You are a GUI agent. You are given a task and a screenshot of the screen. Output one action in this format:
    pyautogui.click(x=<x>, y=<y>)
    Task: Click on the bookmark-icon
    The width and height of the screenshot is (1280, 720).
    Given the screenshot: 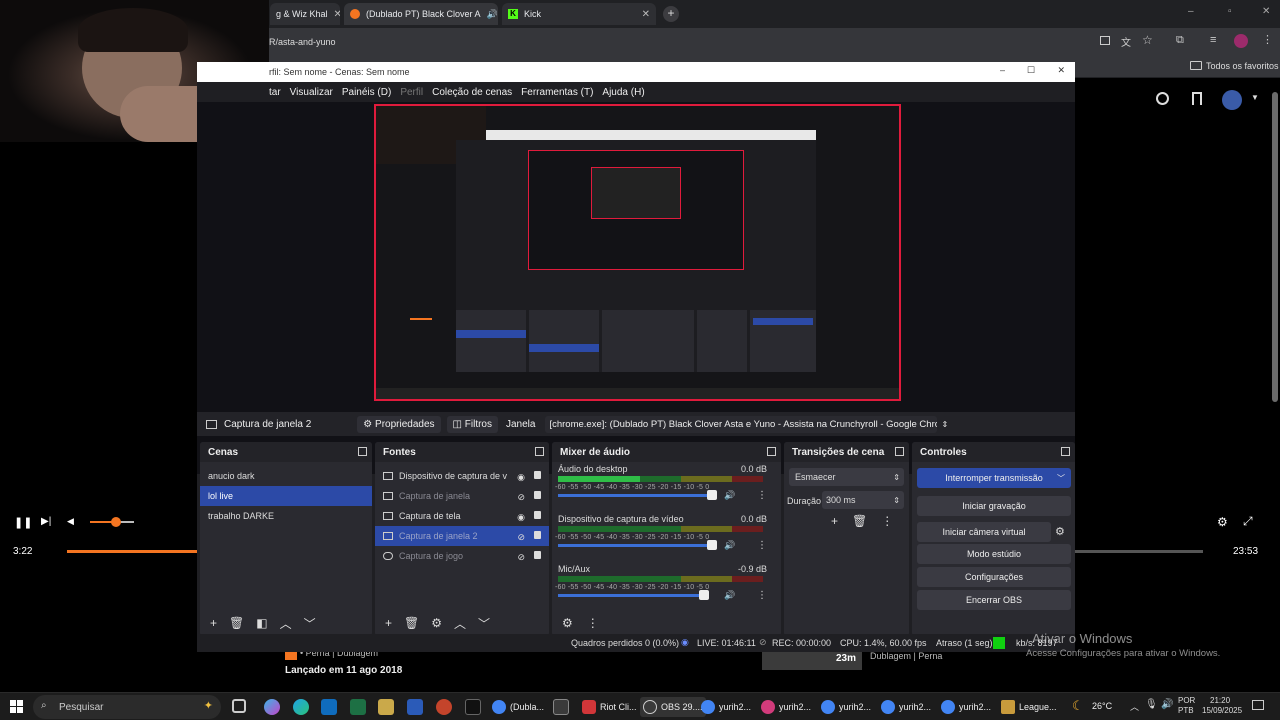 What is the action you would take?
    pyautogui.click(x=1197, y=98)
    